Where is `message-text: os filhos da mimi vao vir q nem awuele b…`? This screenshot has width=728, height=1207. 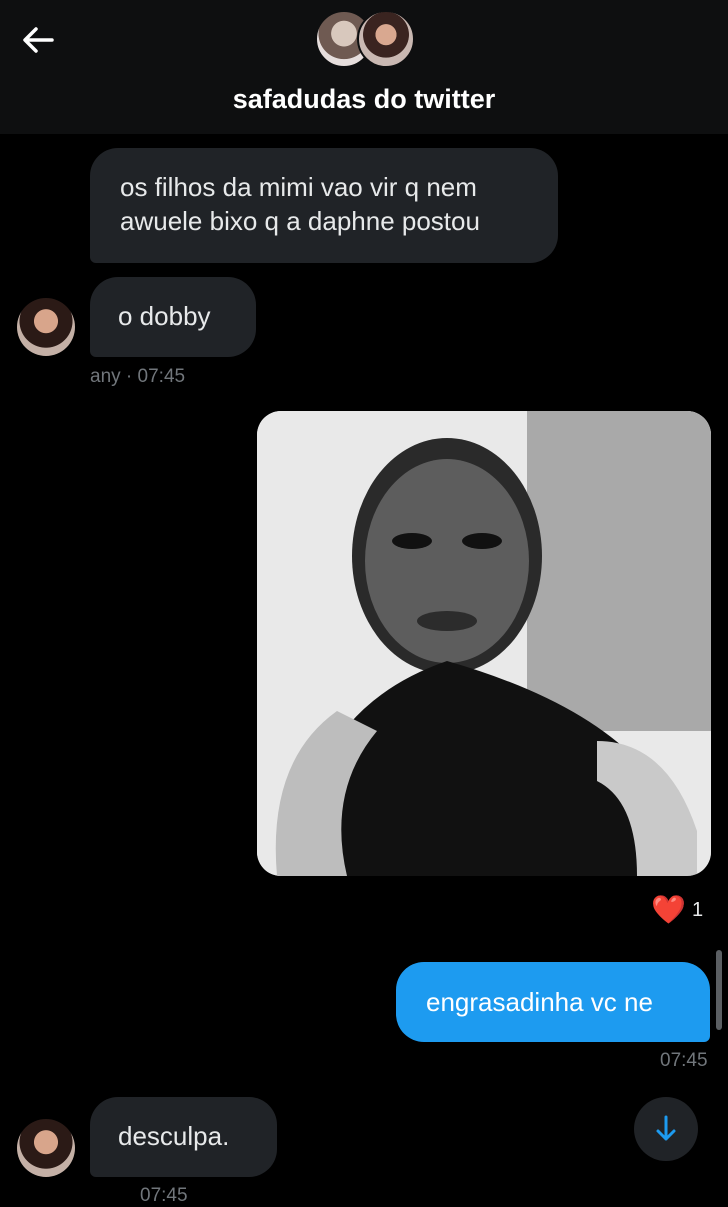 message-text: os filhos da mimi vao vir q nem awuele b… is located at coordinates (300, 204).